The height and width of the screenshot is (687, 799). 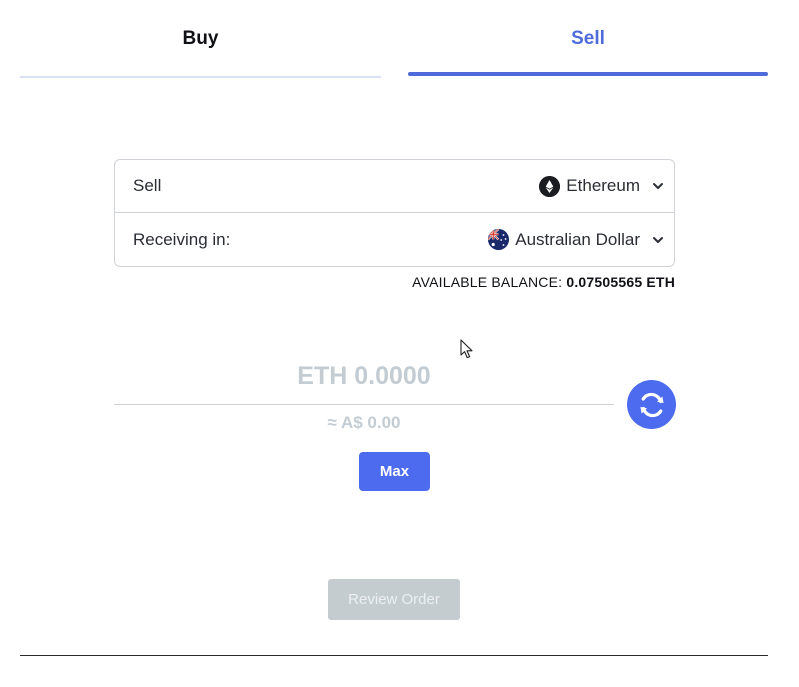 What do you see at coordinates (394, 239) in the screenshot?
I see `receive-currency-dropdown: Receiving in: Australian Dollar` at bounding box center [394, 239].